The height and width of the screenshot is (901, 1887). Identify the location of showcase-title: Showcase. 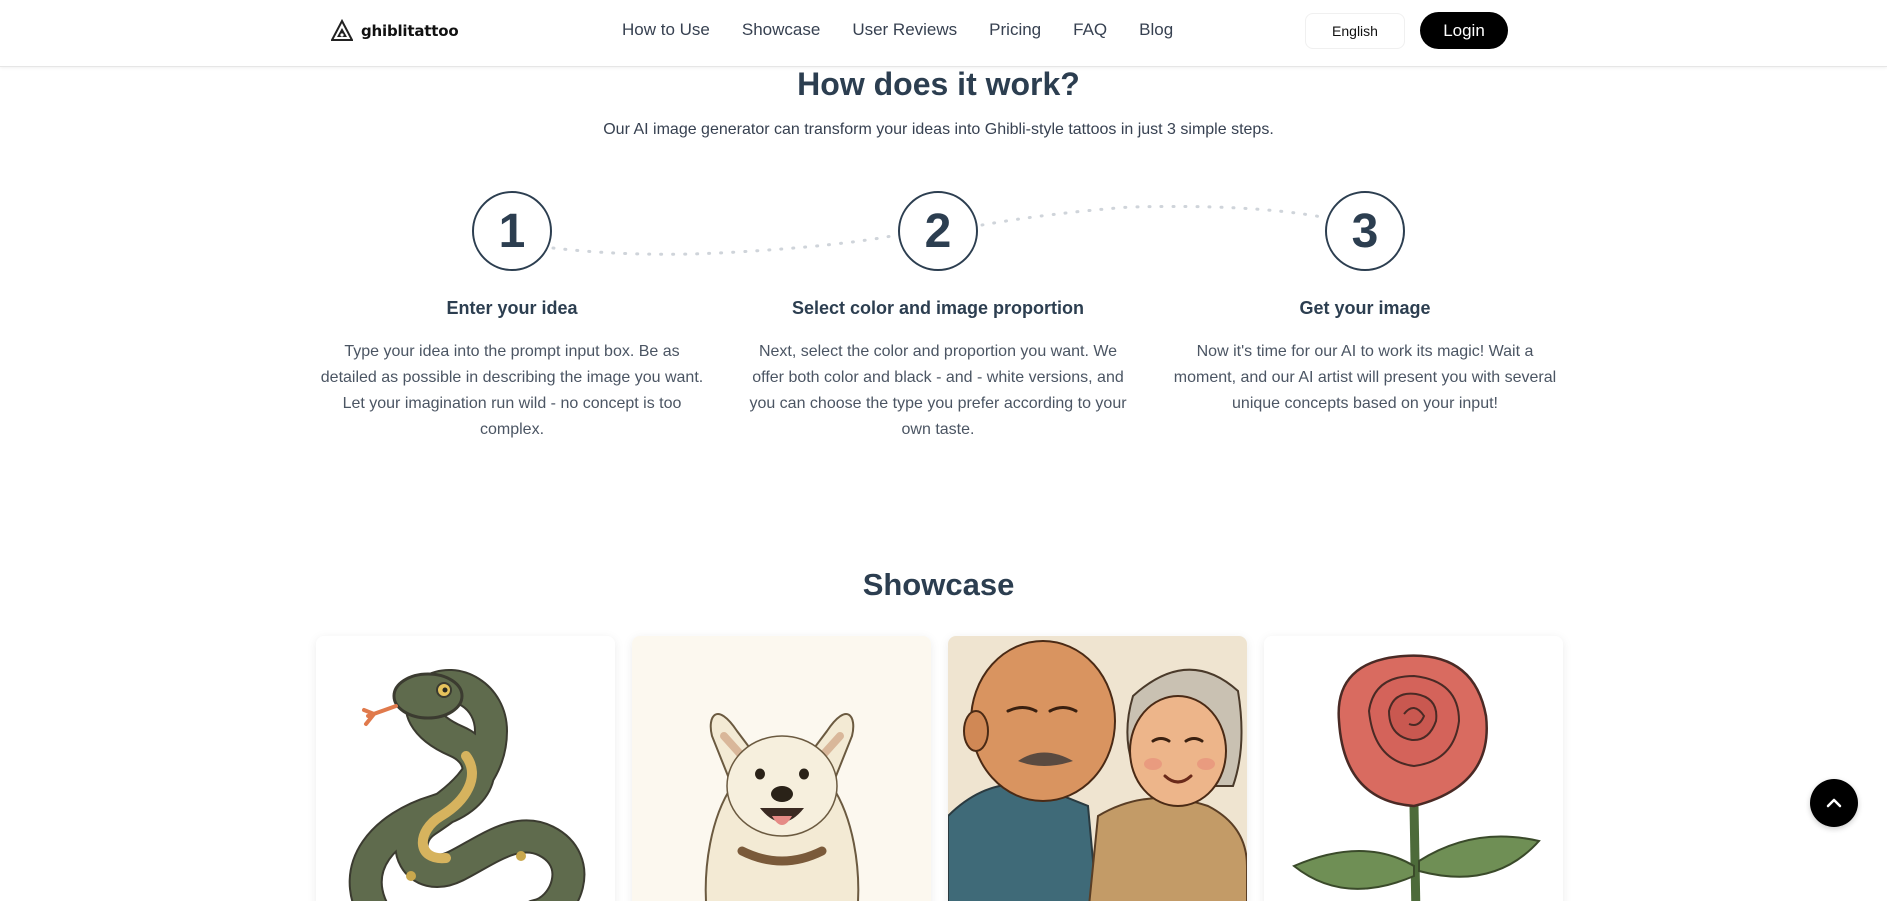
(938, 584).